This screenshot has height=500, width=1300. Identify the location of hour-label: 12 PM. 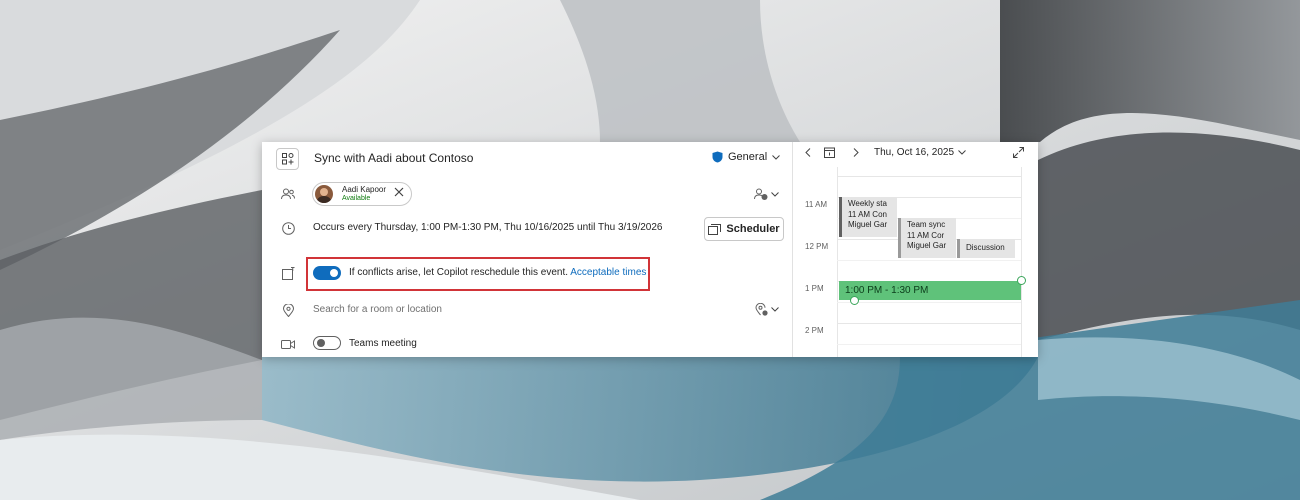
(817, 246).